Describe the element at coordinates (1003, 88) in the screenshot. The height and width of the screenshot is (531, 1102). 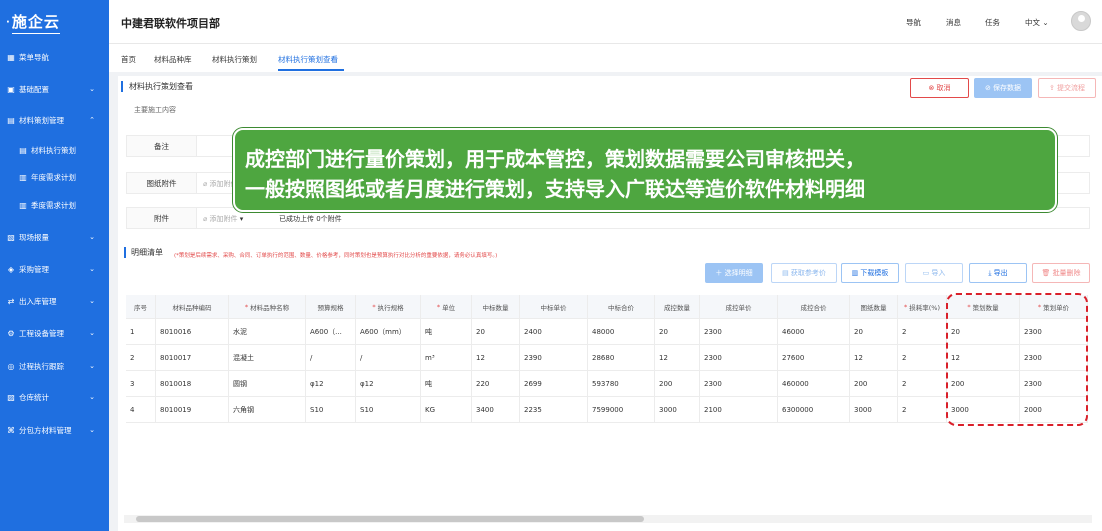
I see `save-button: ⊘ 保存数据` at that location.